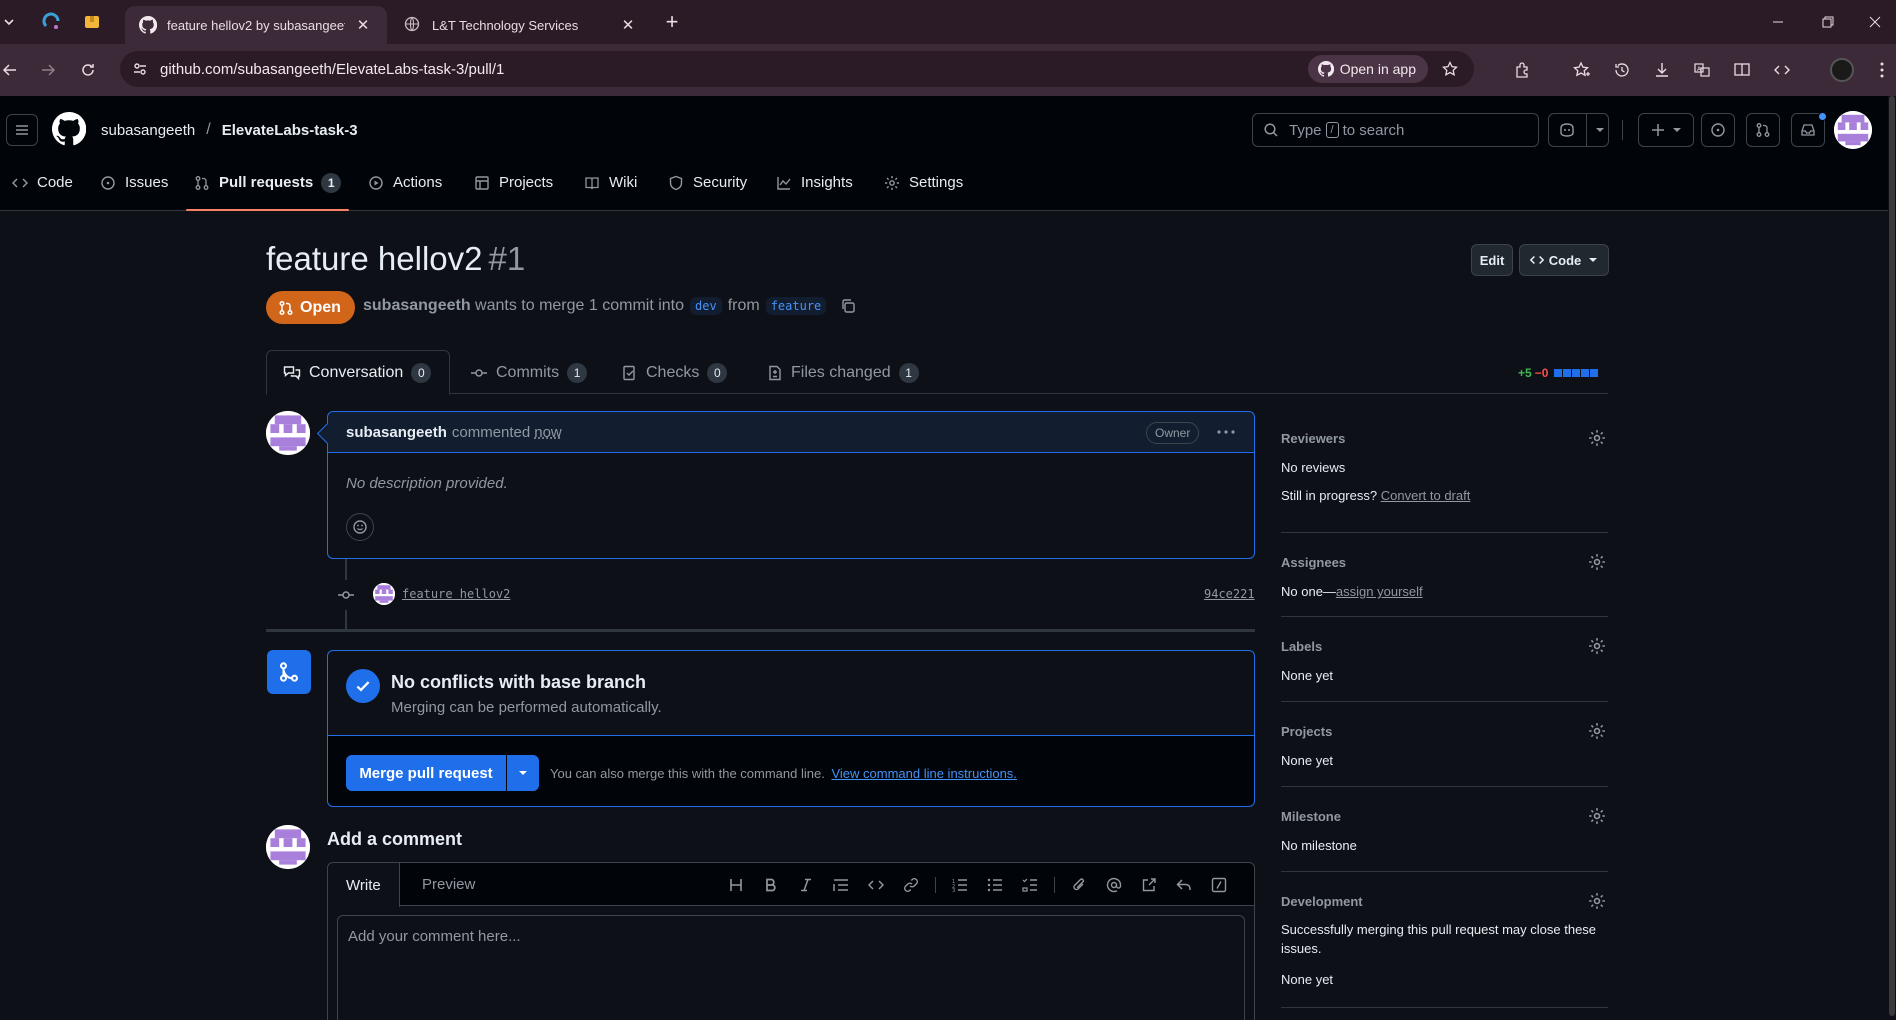 This screenshot has width=1896, height=1020. I want to click on comment-author: subasangeeth, so click(396, 432).